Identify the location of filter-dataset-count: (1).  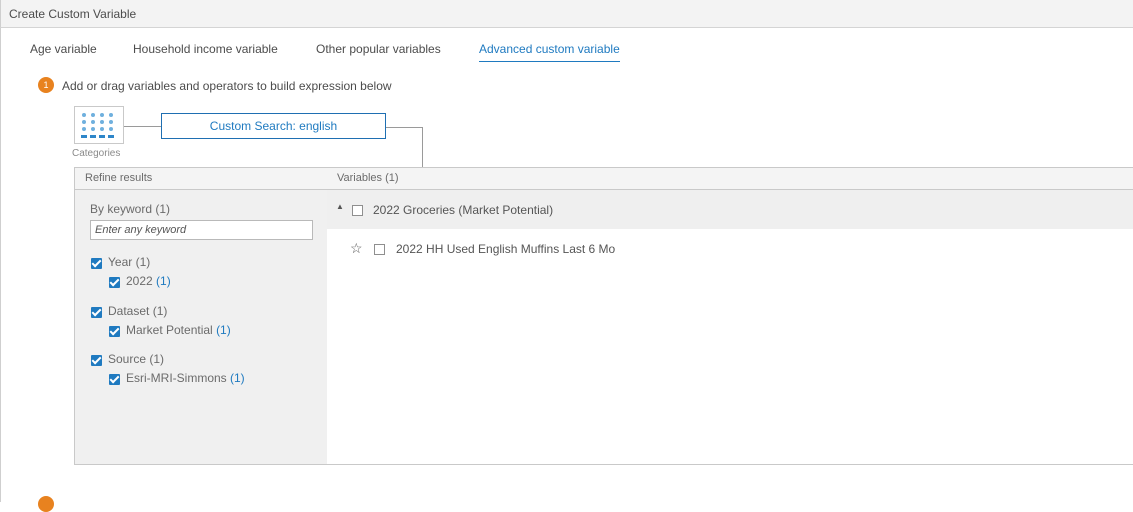
(160, 311).